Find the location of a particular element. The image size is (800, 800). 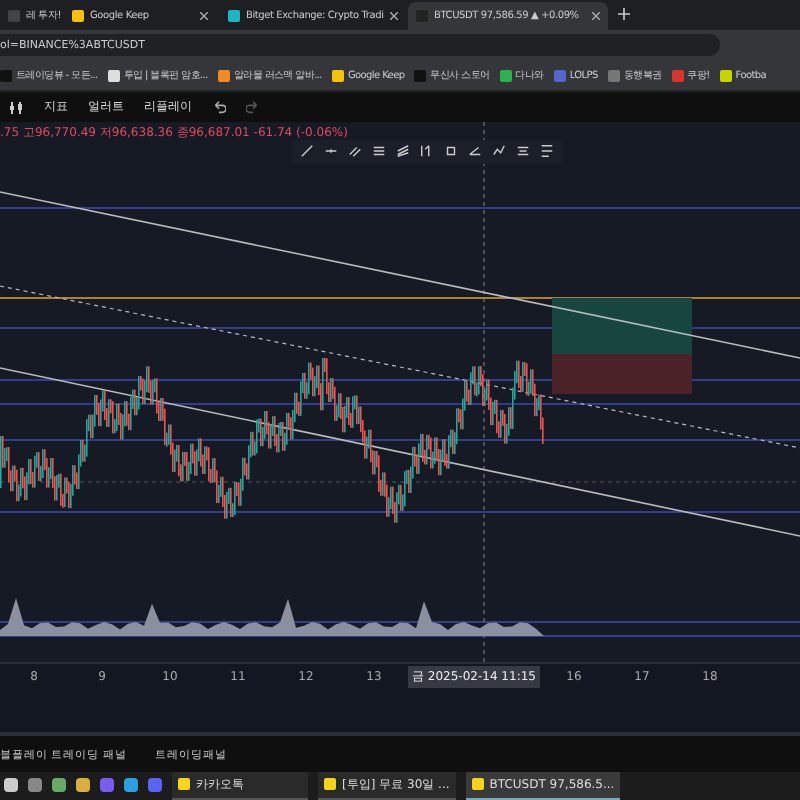

undo-icon is located at coordinates (219, 107).